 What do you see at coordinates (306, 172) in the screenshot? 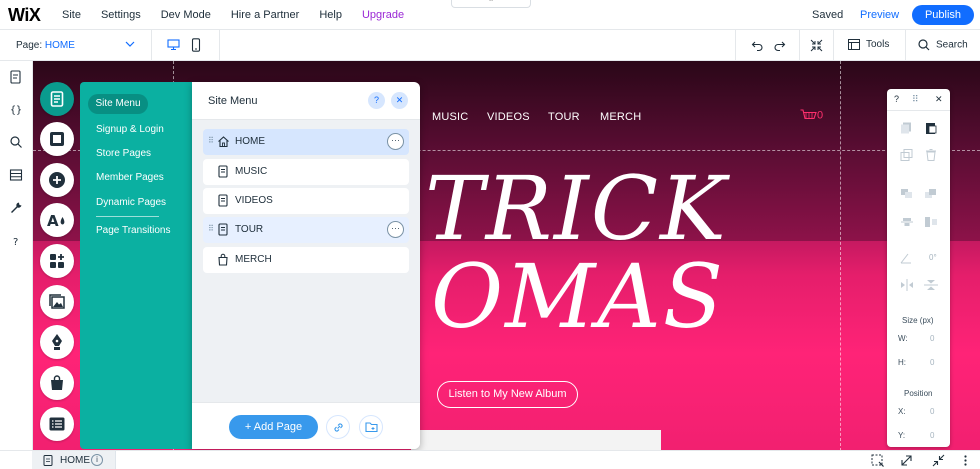
I see `page-row-music: MUSIC` at bounding box center [306, 172].